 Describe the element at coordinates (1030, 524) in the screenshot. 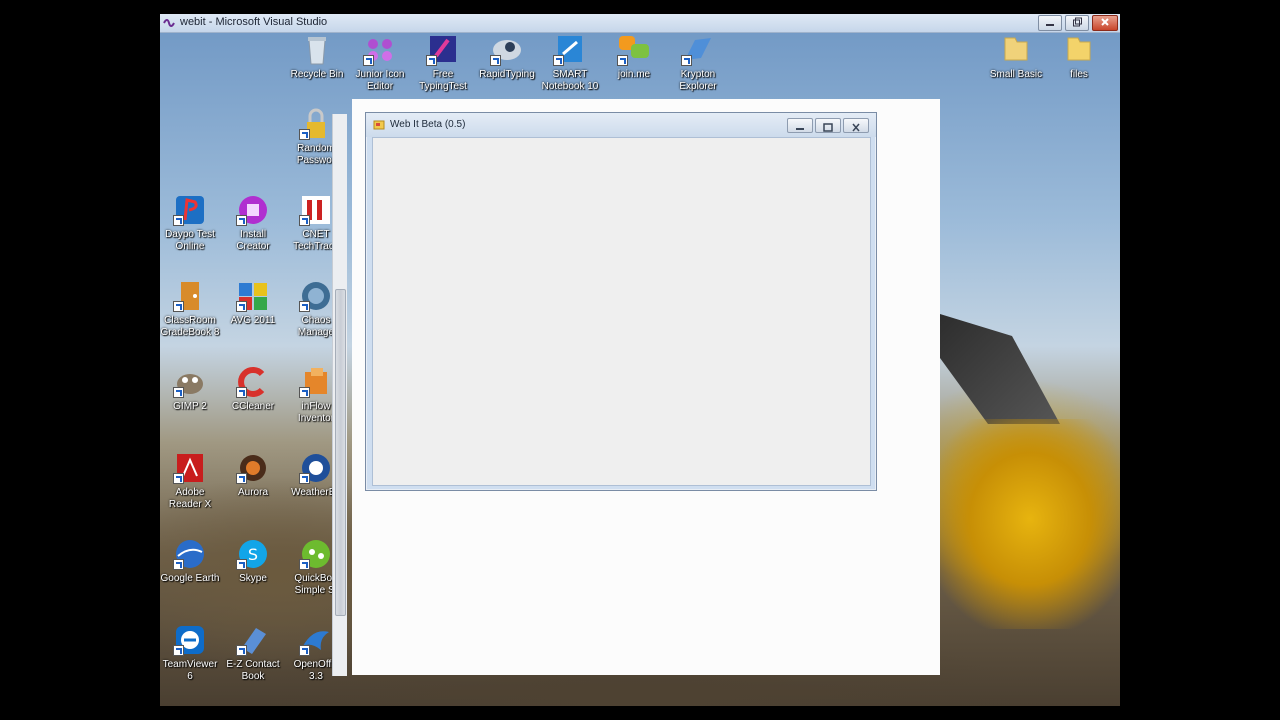

I see `bulldozer-bucket` at that location.